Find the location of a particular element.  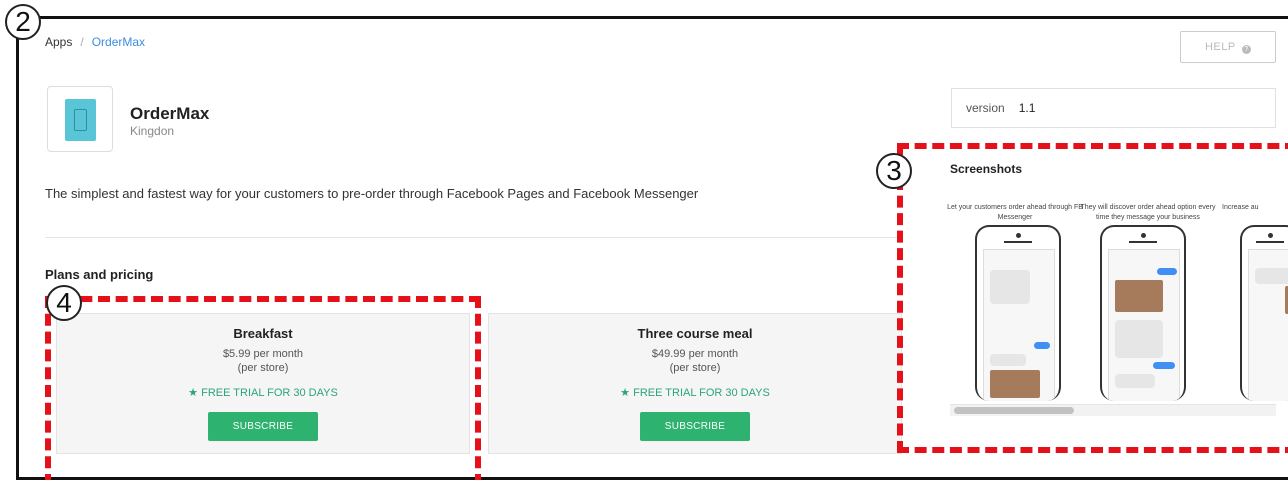

app-name: OrderMax is located at coordinates (170, 113).